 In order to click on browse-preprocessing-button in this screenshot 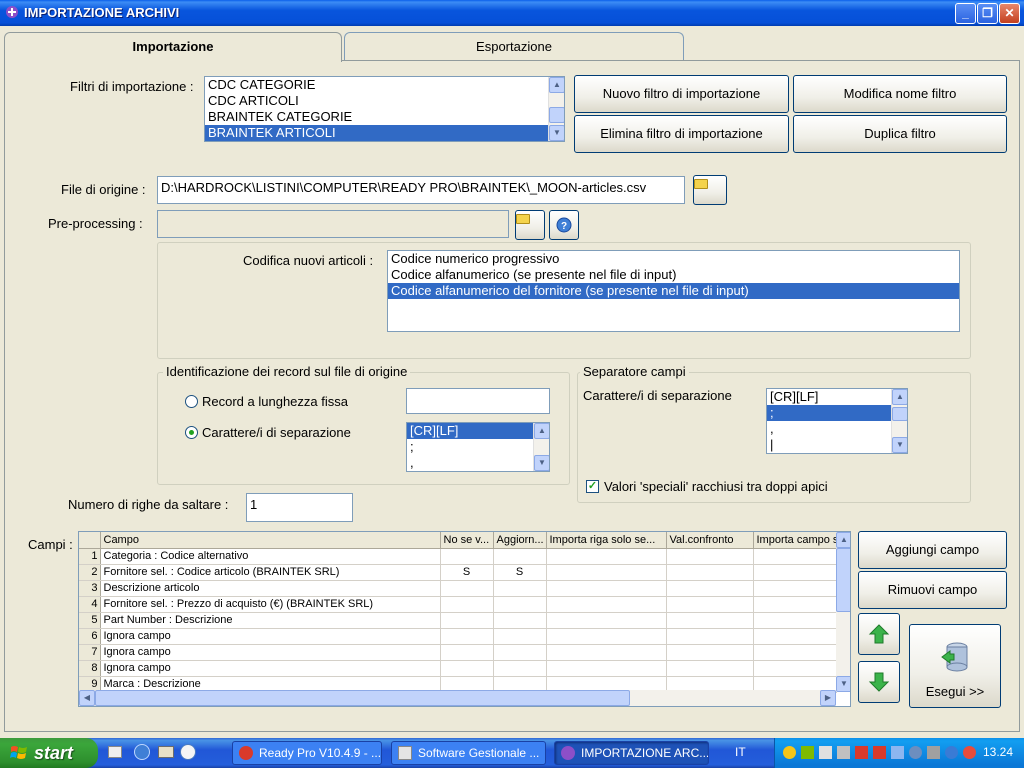, I will do `click(530, 225)`.